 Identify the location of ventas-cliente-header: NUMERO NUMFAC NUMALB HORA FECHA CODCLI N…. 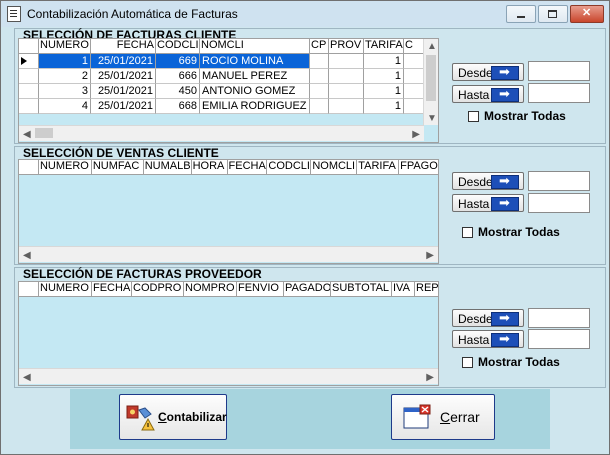
(228, 167).